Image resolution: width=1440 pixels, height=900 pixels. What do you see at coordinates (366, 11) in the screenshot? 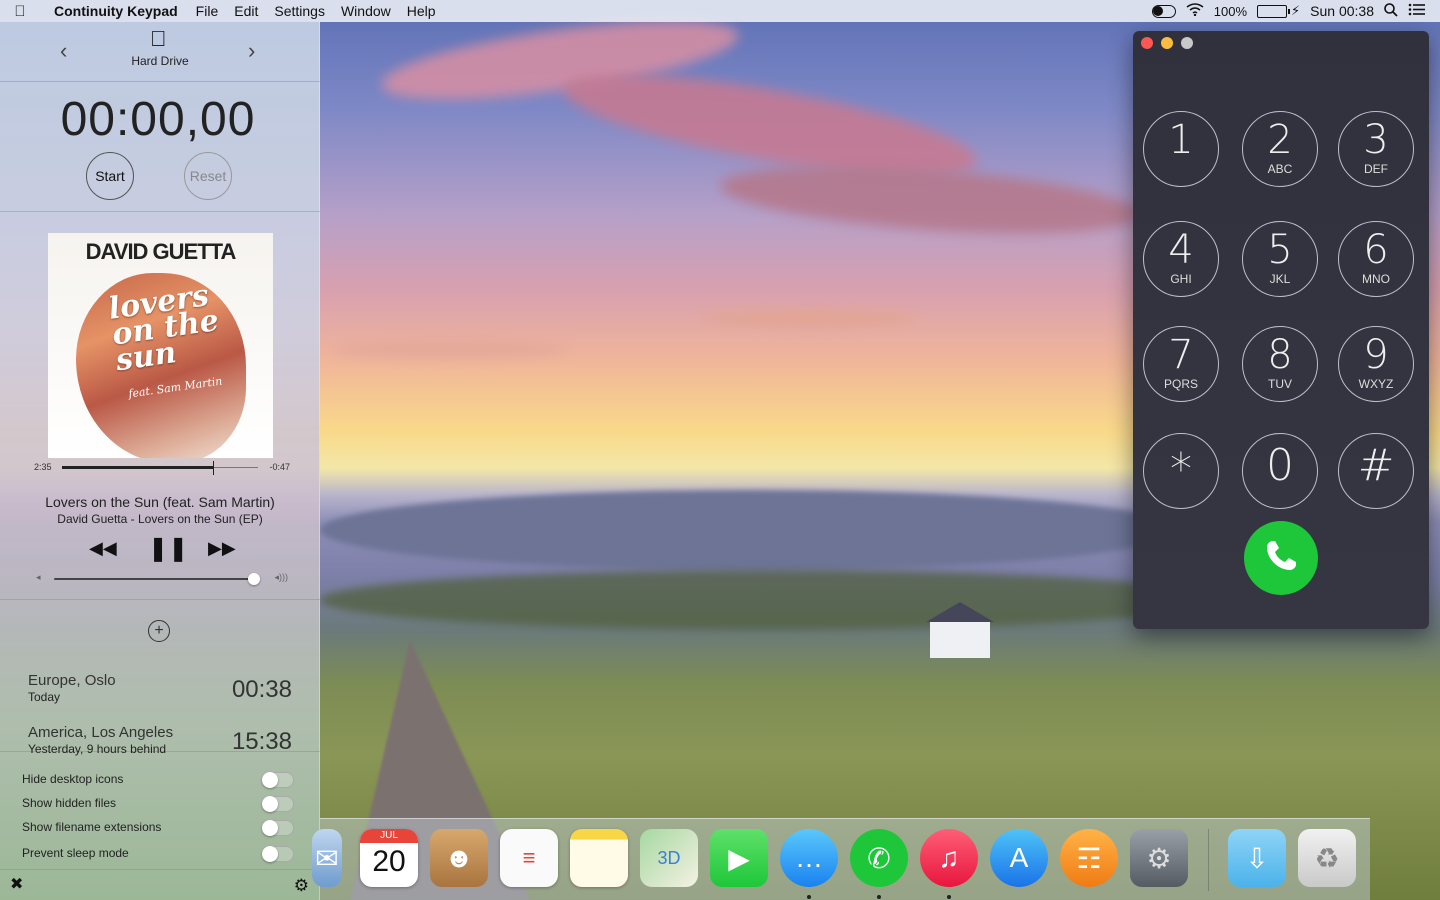
I see `menu-window: Window` at bounding box center [366, 11].